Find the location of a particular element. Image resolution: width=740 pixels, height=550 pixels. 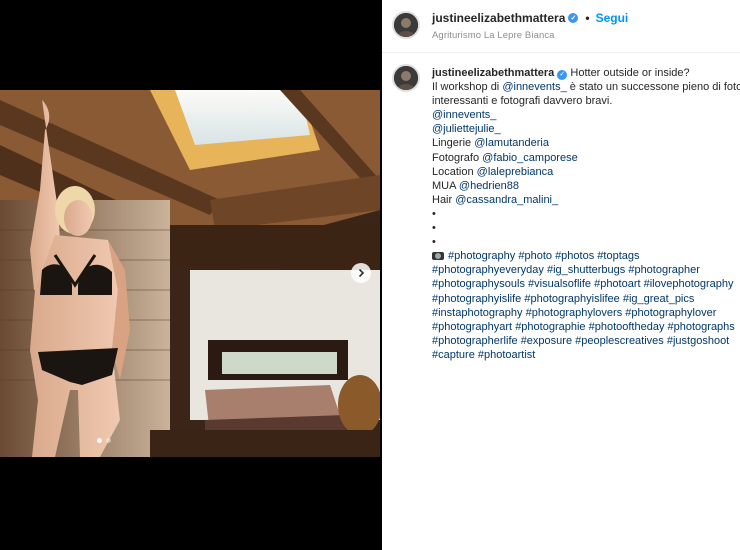

hashtag: #photoart is located at coordinates (617, 284).